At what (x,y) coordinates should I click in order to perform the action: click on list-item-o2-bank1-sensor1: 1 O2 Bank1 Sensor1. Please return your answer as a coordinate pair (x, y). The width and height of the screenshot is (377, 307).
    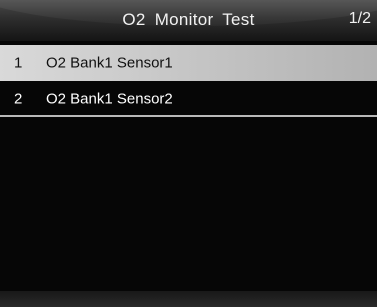
    Looking at the image, I should click on (188, 63).